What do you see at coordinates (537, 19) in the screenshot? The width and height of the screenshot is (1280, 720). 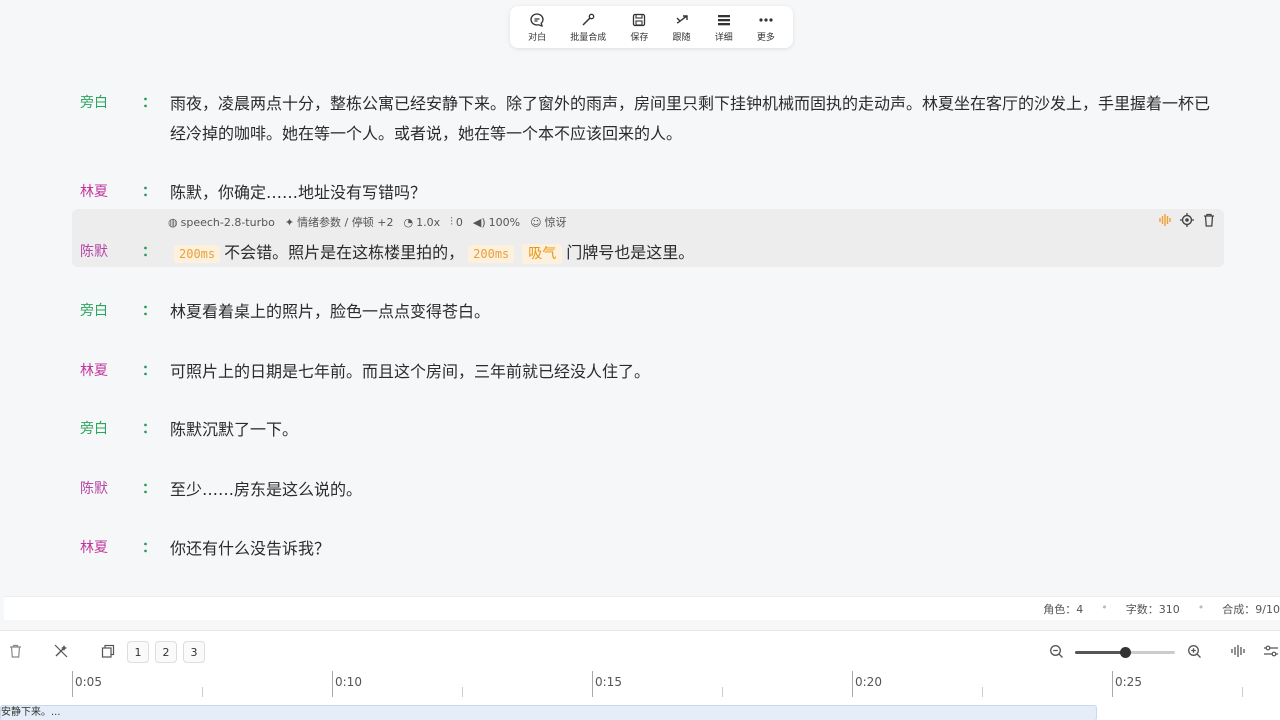 I see `chat-bubble-icon` at bounding box center [537, 19].